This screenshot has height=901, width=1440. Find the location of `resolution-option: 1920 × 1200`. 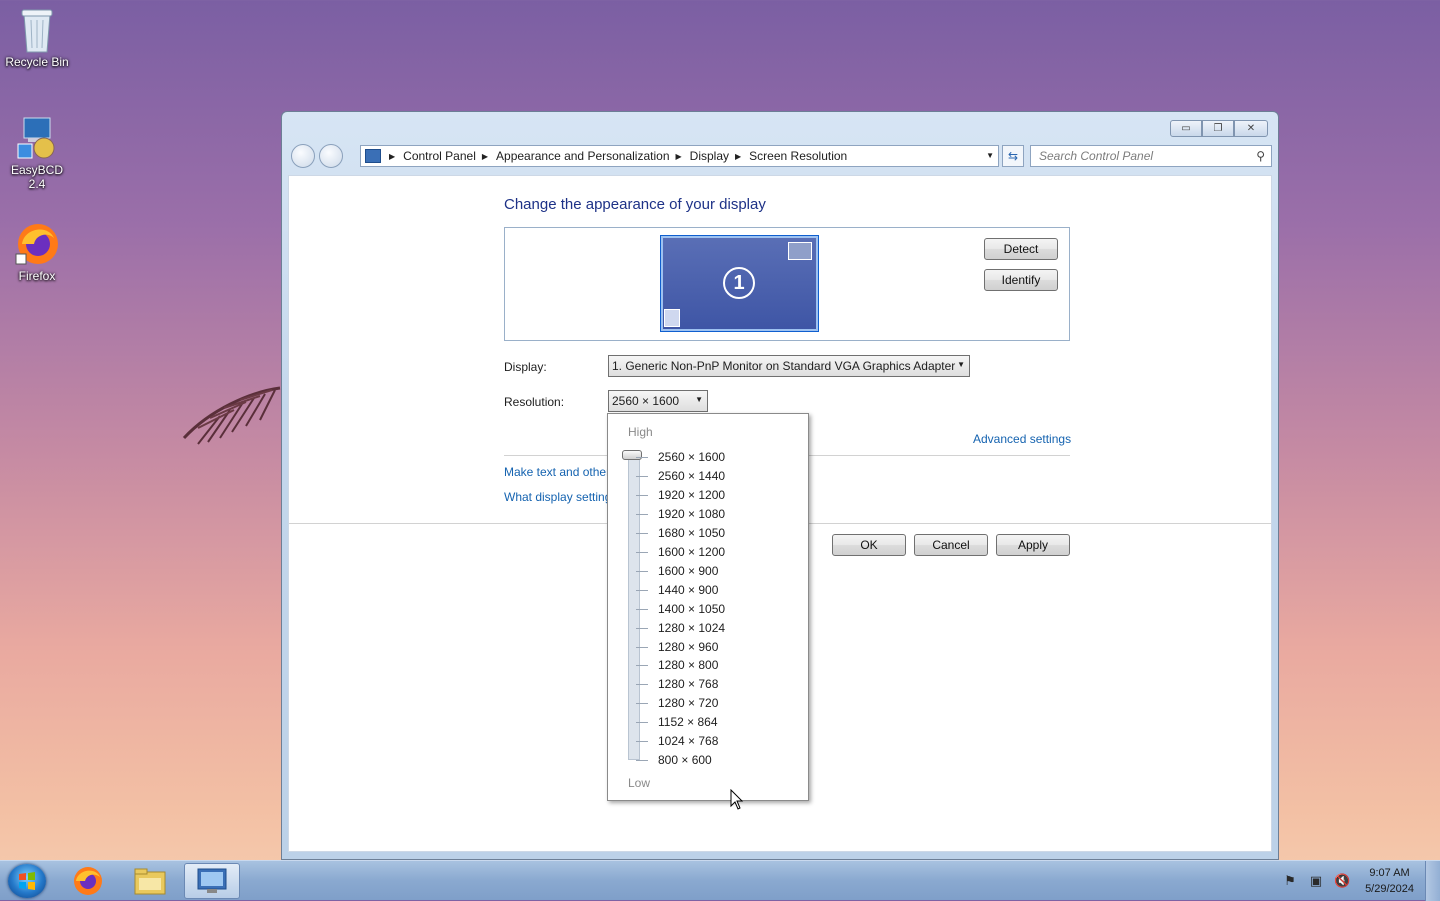

resolution-option: 1920 × 1200 is located at coordinates (691, 495).